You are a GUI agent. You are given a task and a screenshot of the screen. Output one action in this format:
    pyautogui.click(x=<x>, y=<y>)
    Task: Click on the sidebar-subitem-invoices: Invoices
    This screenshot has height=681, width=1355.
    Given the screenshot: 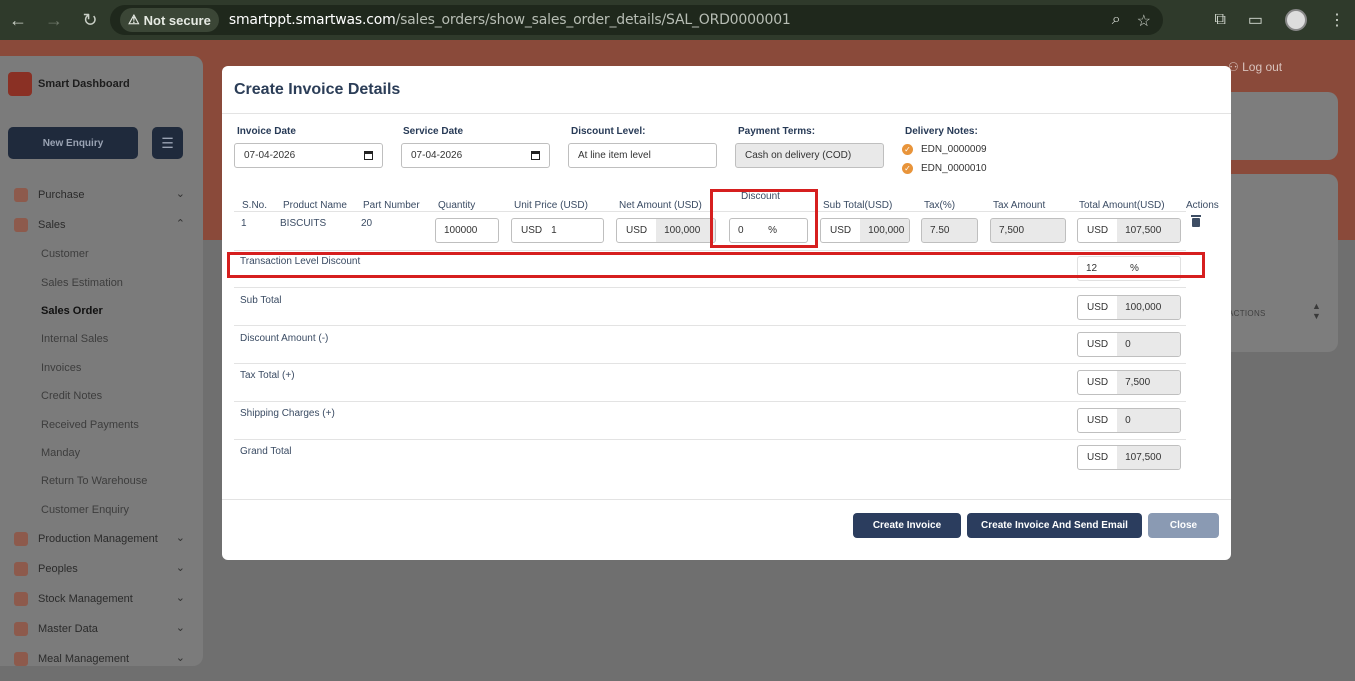 What is the action you would take?
    pyautogui.click(x=101, y=368)
    